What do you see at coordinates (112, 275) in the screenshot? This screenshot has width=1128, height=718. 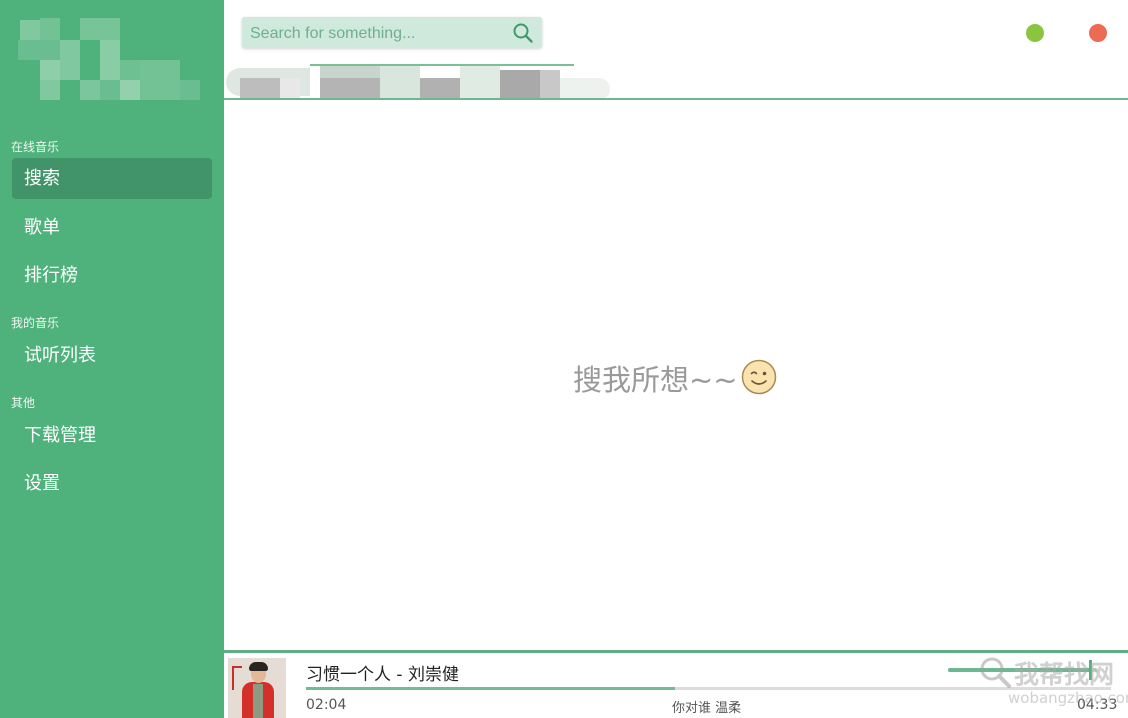 I see `sidebar-item-charts: 排行榜` at bounding box center [112, 275].